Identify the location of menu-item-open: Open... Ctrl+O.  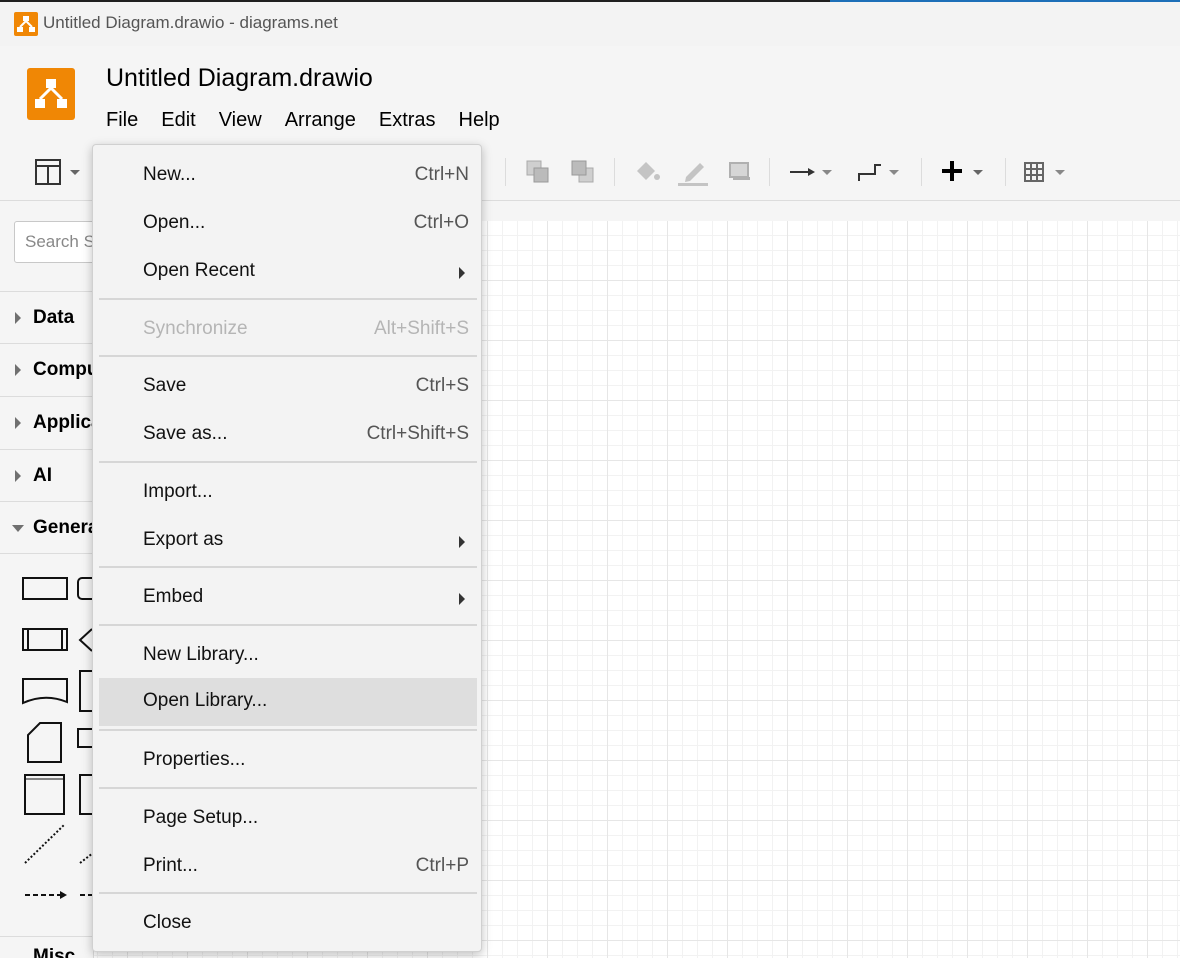
(288, 224).